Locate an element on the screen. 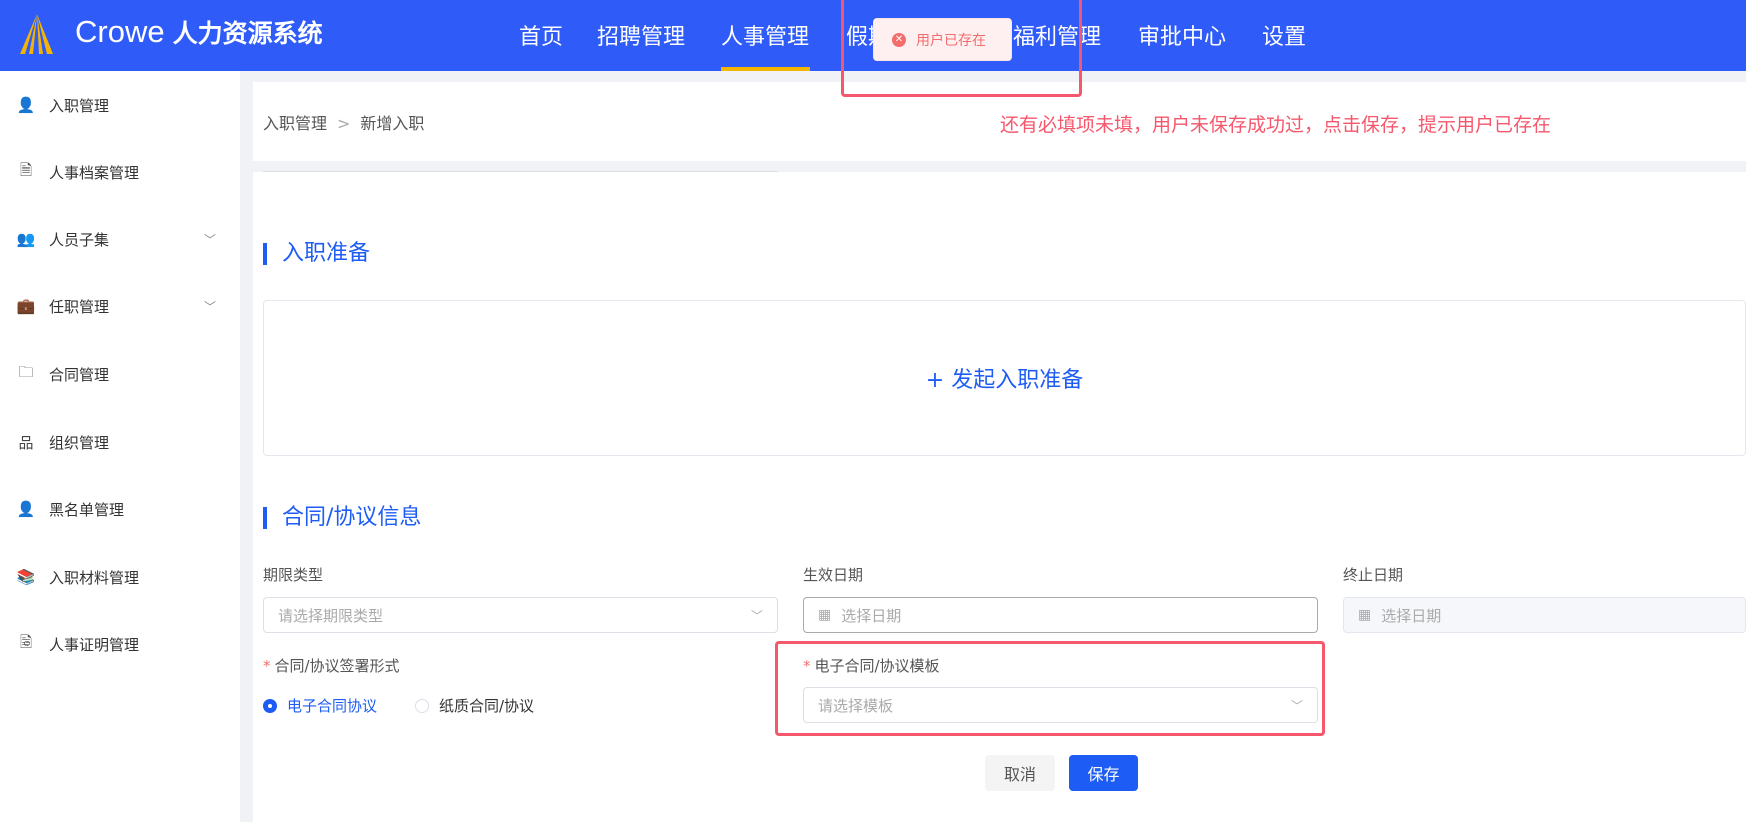  radio-unchecked-icon is located at coordinates (422, 705).